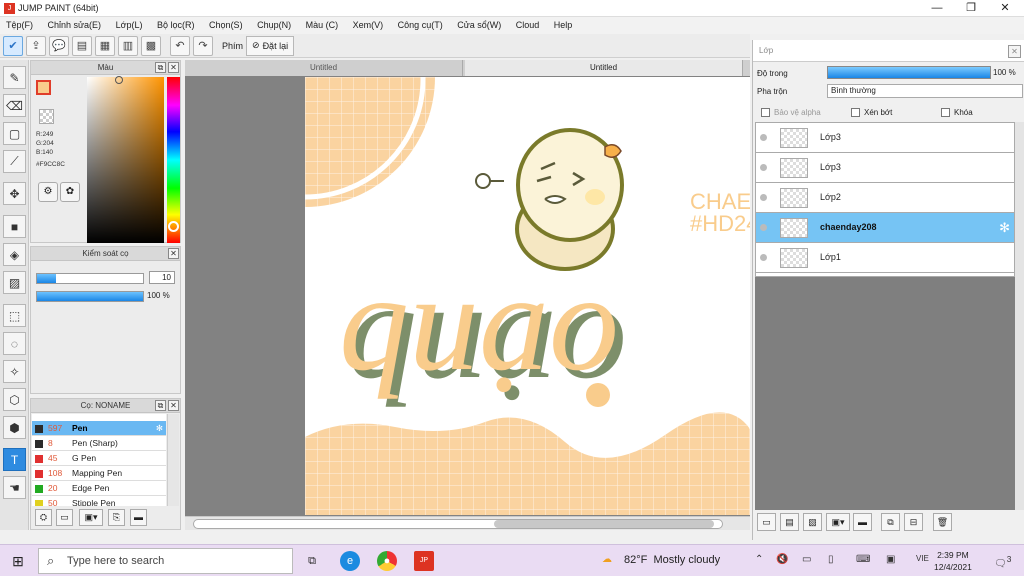 The image size is (1024, 576). Describe the element at coordinates (165, 561) in the screenshot. I see `taskbar-search-box: ⌕ Type here to search` at that location.